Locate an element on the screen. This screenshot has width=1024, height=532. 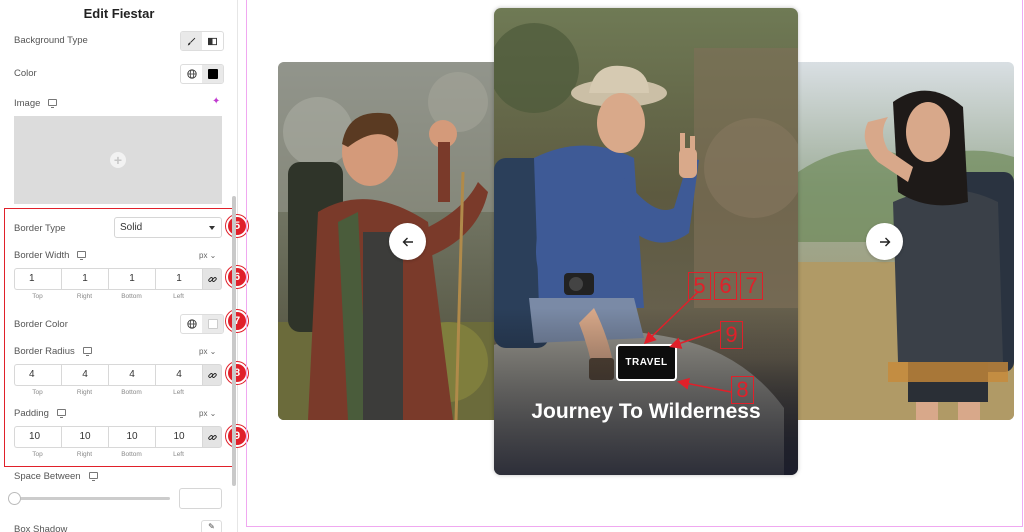
border-radius-side-labels: Top Right Bottom Left is located at coordinates (108, 392).